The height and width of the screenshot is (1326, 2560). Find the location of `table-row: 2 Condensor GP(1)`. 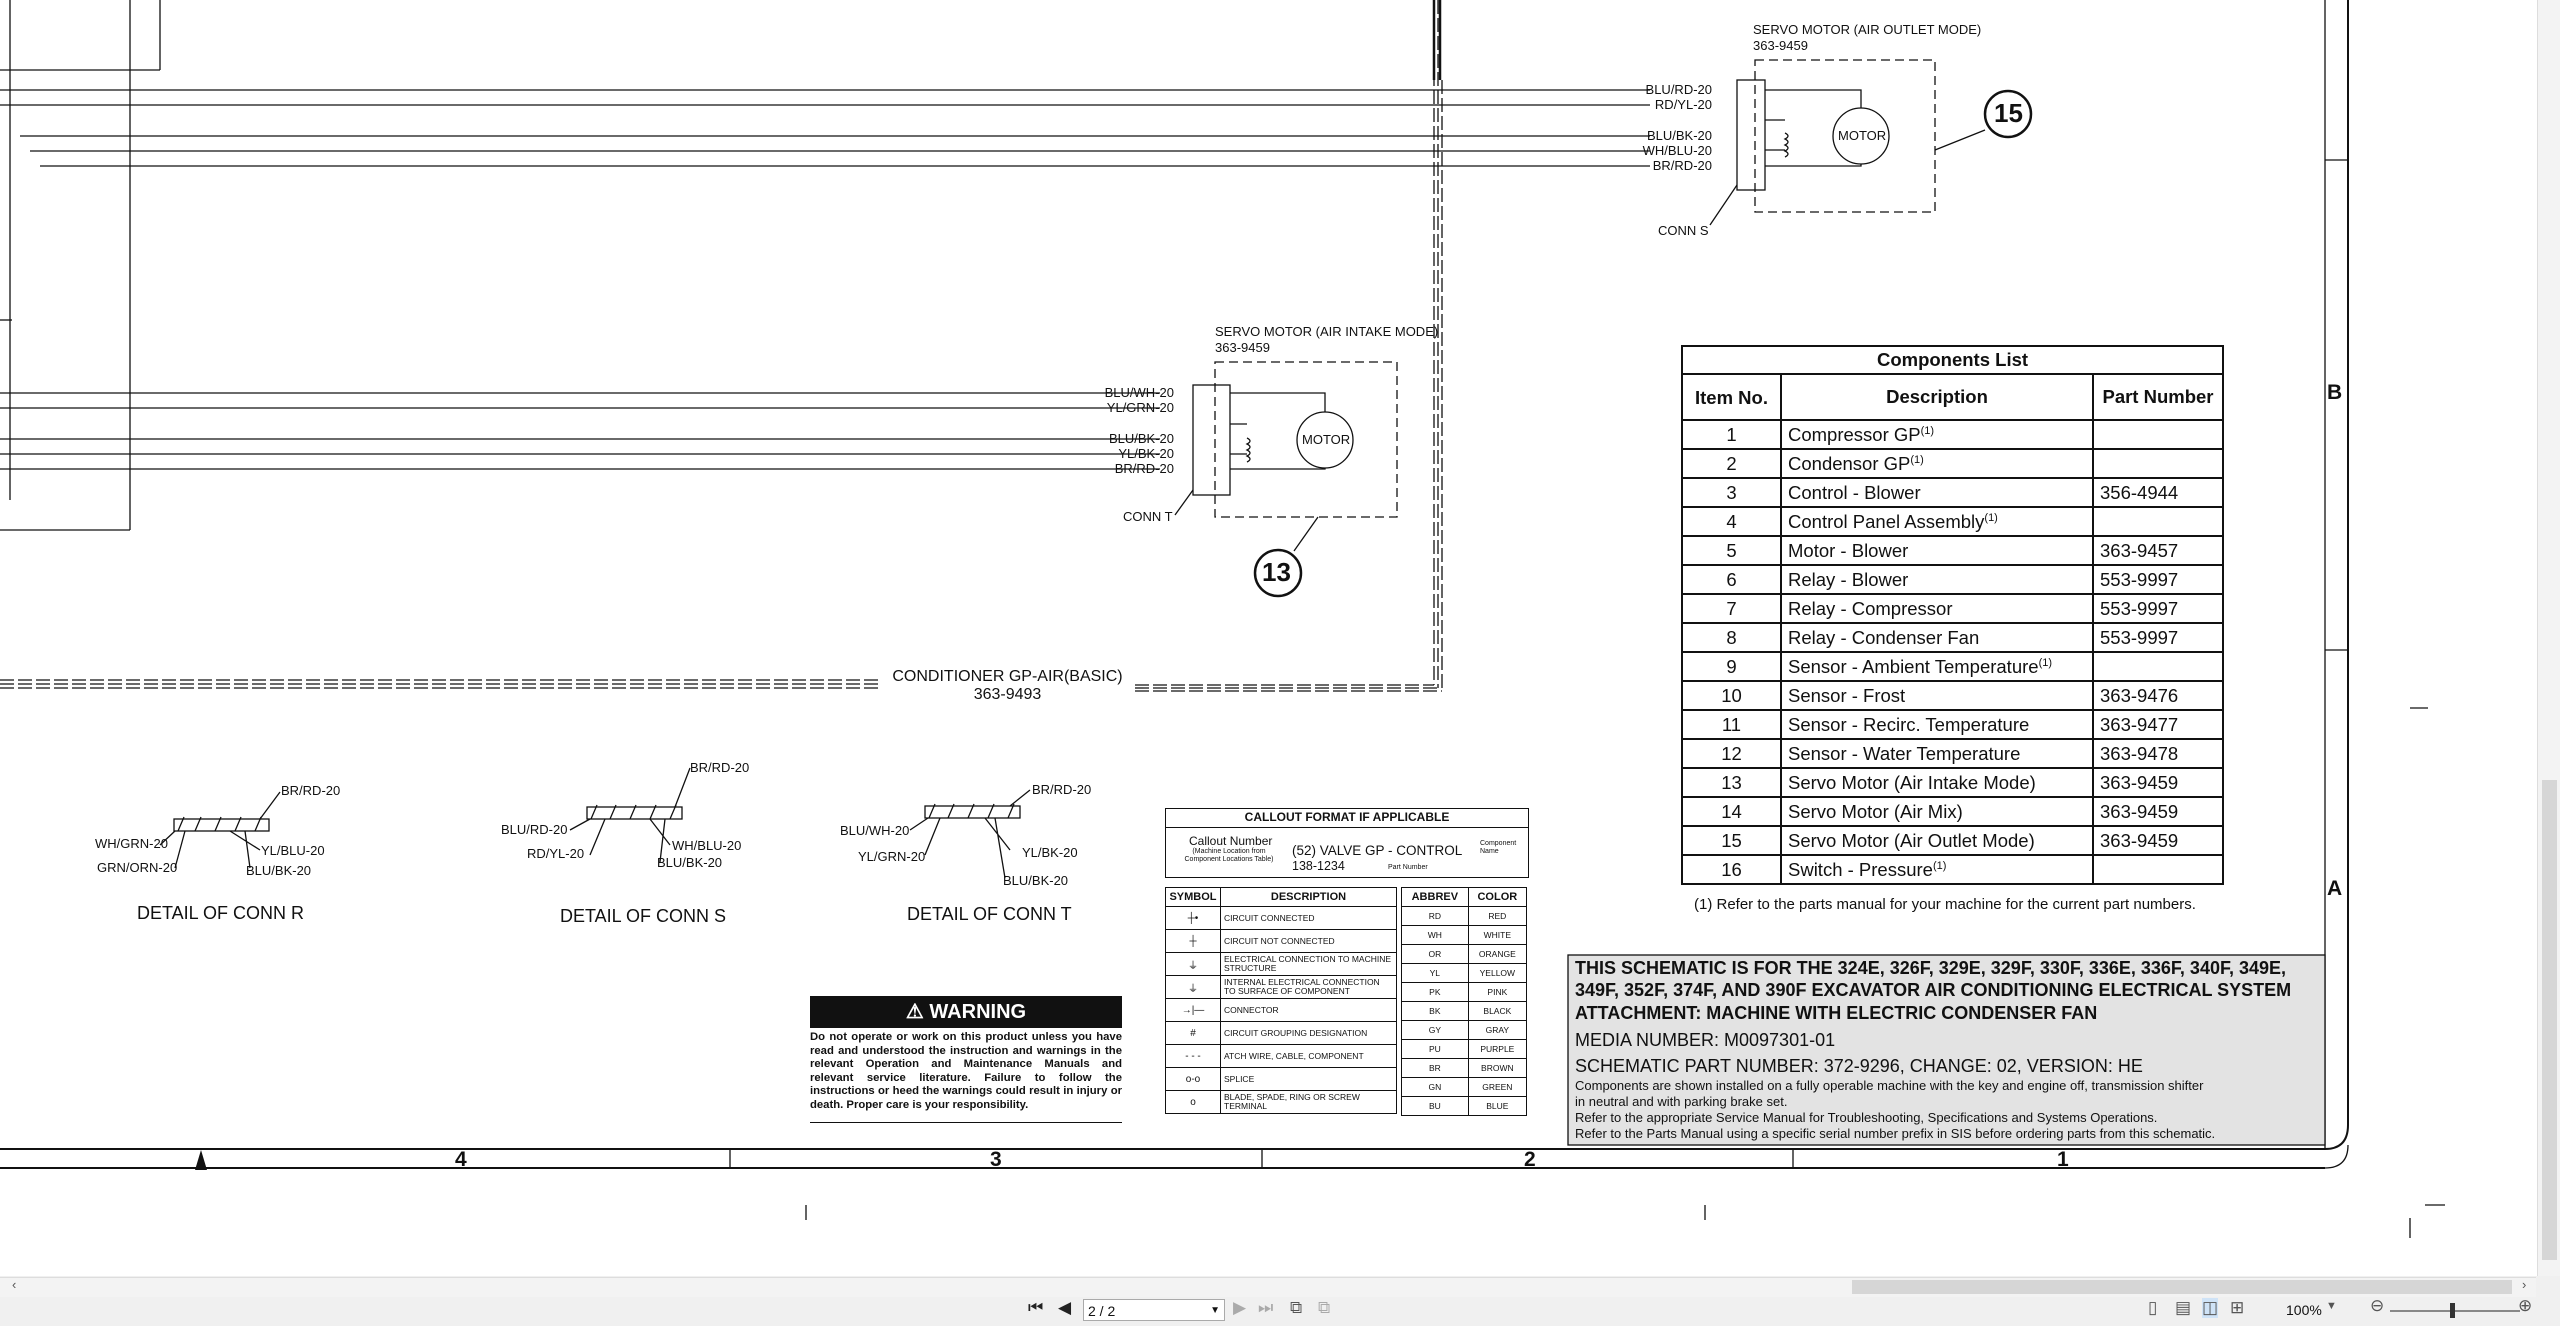

table-row: 2 Condensor GP(1) is located at coordinates (1952, 463).